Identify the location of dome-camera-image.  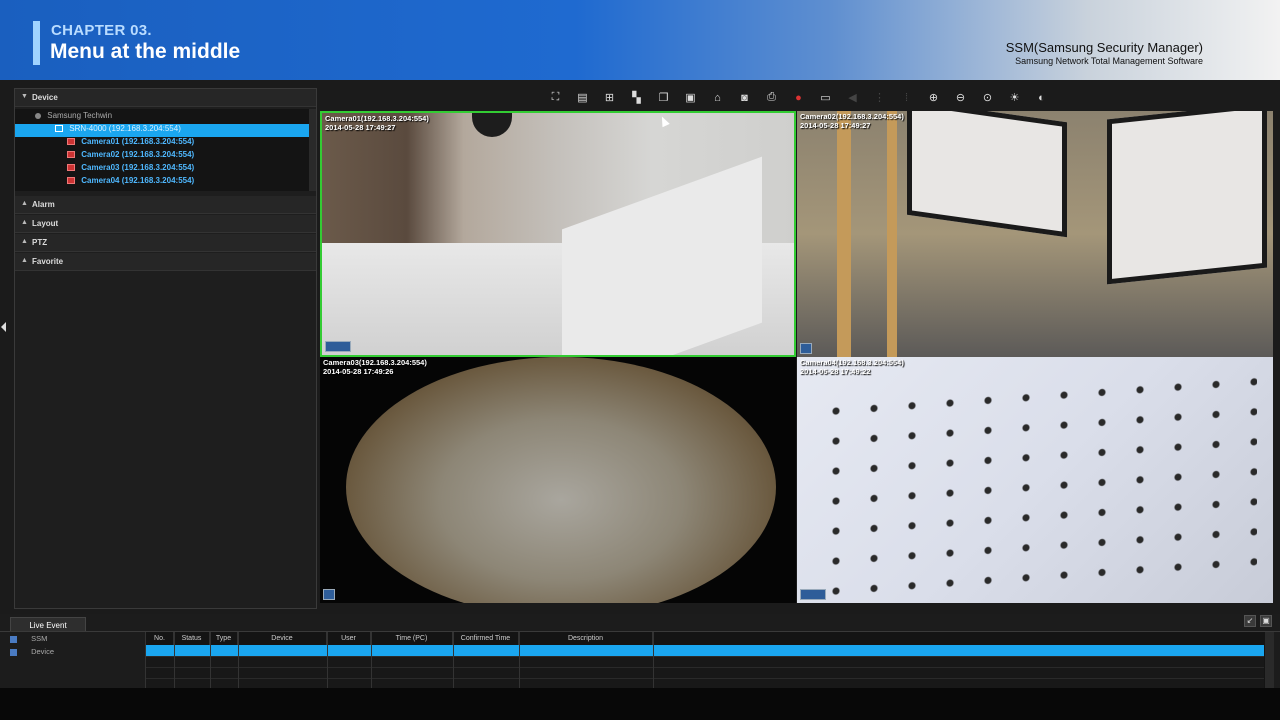
(492, 125).